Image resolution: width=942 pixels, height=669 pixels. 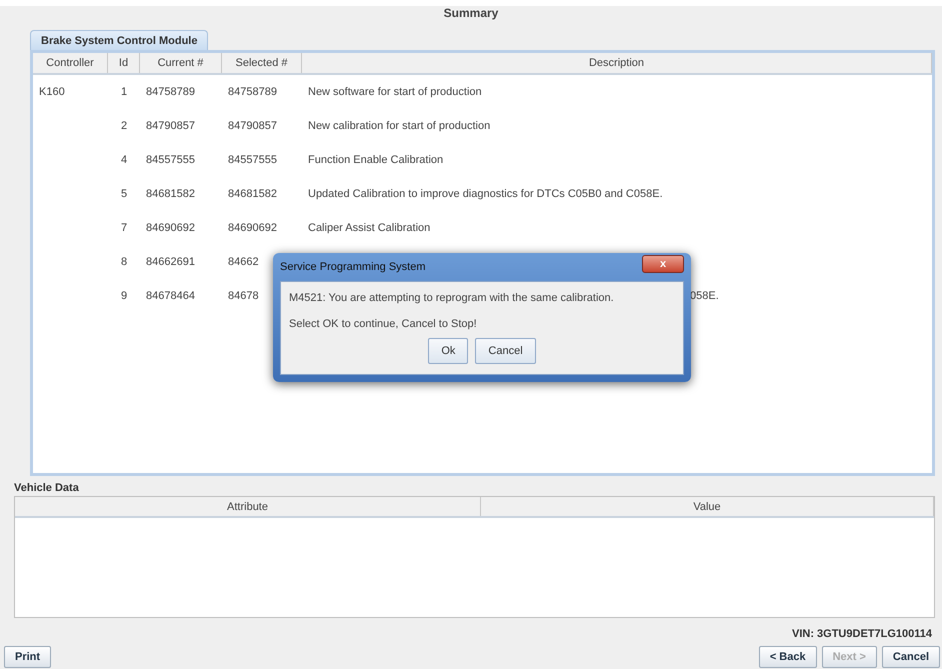 I want to click on table-cell-text: 84662691, so click(x=170, y=262).